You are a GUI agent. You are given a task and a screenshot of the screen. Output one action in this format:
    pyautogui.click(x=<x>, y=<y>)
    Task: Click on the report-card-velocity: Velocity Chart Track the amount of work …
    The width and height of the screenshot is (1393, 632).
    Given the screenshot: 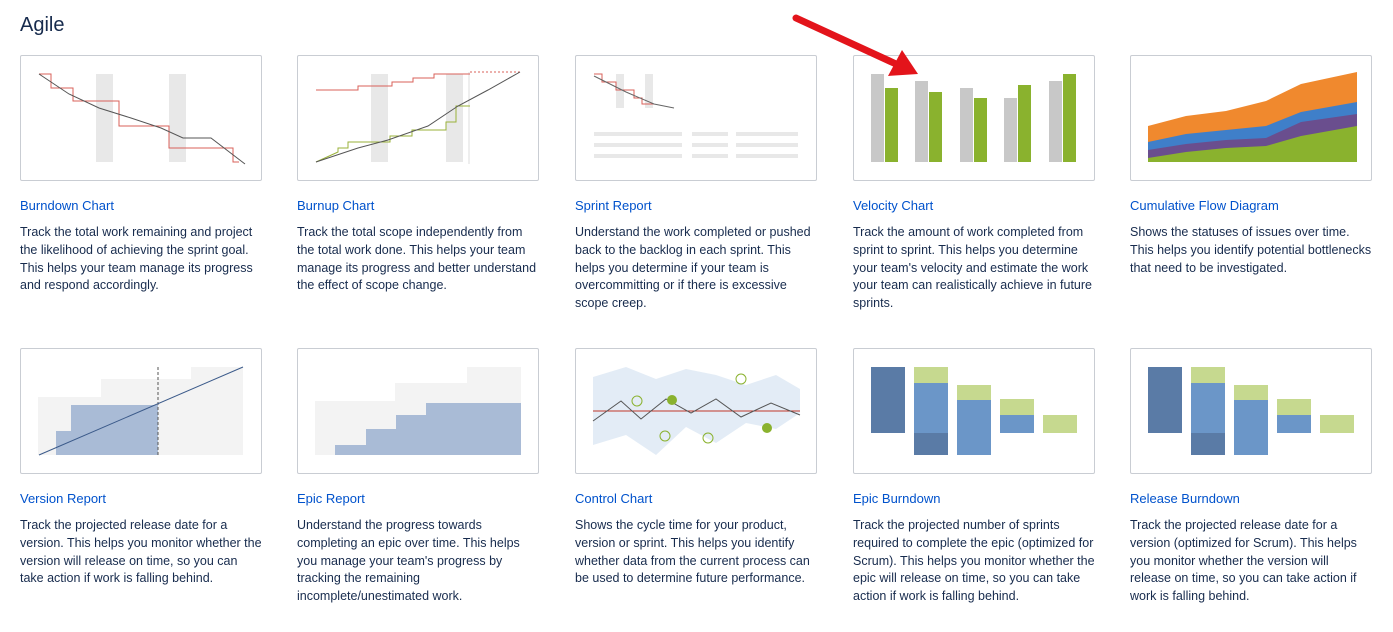 What is the action you would take?
    pyautogui.click(x=974, y=184)
    